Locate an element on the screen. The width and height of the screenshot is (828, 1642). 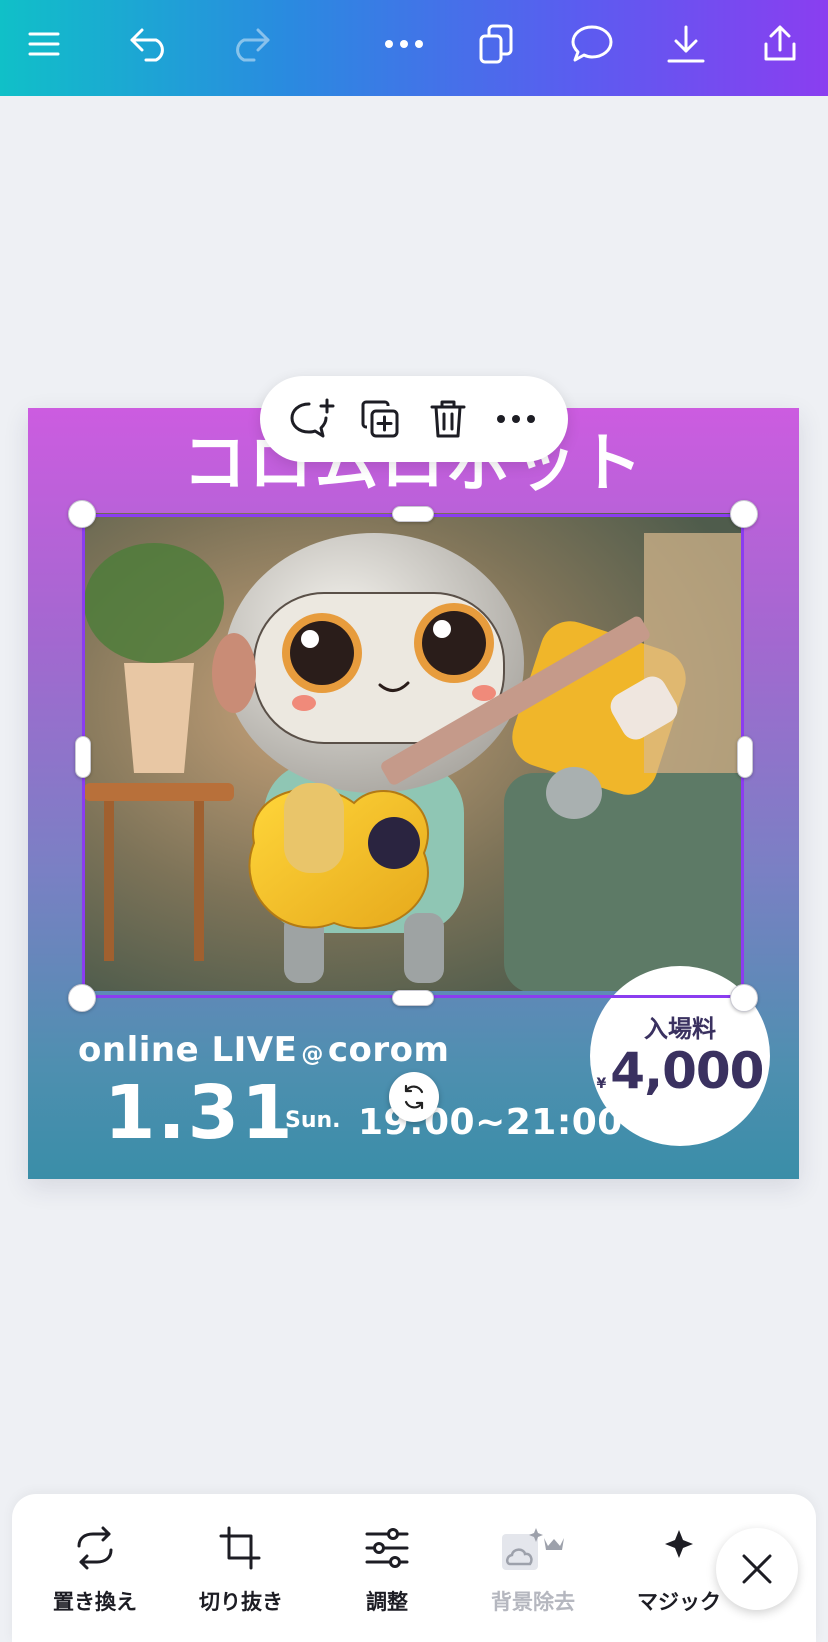
event-weekday: Sun. is located at coordinates (313, 1120).